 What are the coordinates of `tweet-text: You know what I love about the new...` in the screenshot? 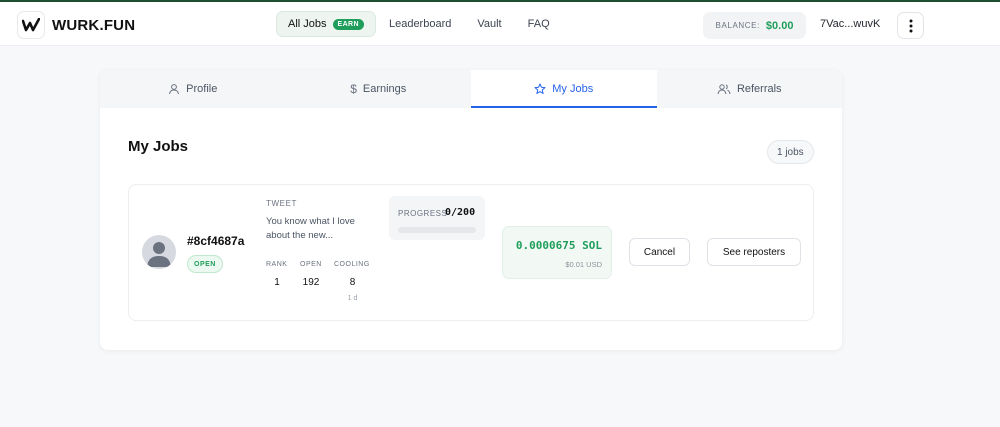 It's located at (321, 229).